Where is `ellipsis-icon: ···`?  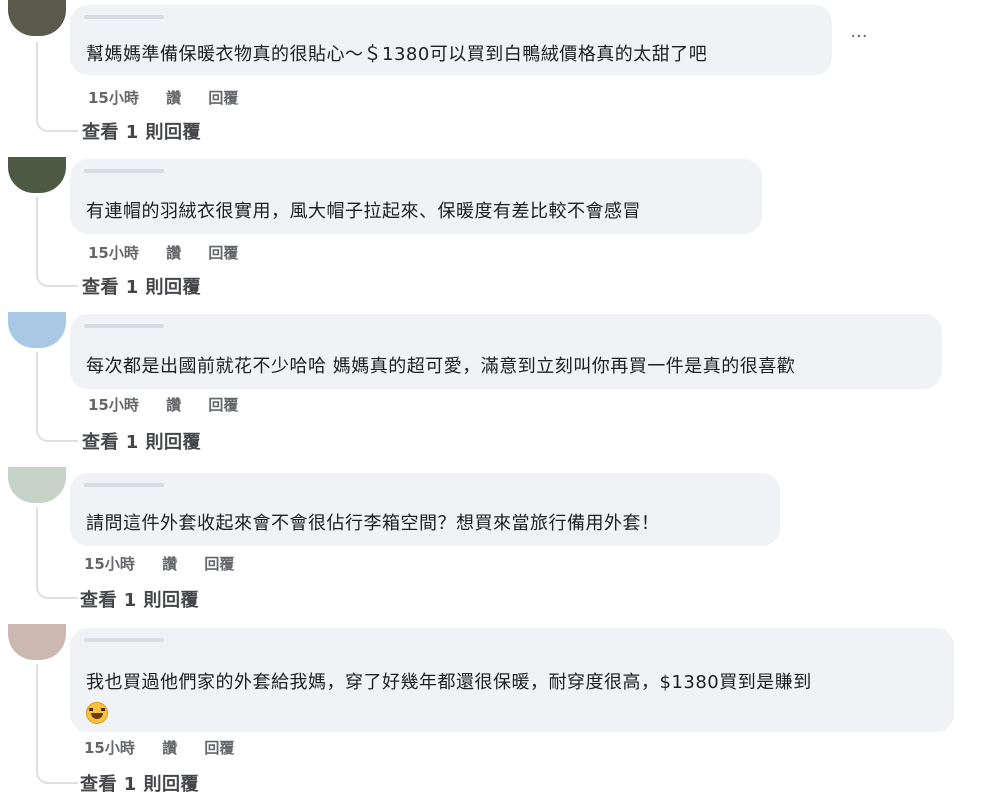 ellipsis-icon: ··· is located at coordinates (859, 36).